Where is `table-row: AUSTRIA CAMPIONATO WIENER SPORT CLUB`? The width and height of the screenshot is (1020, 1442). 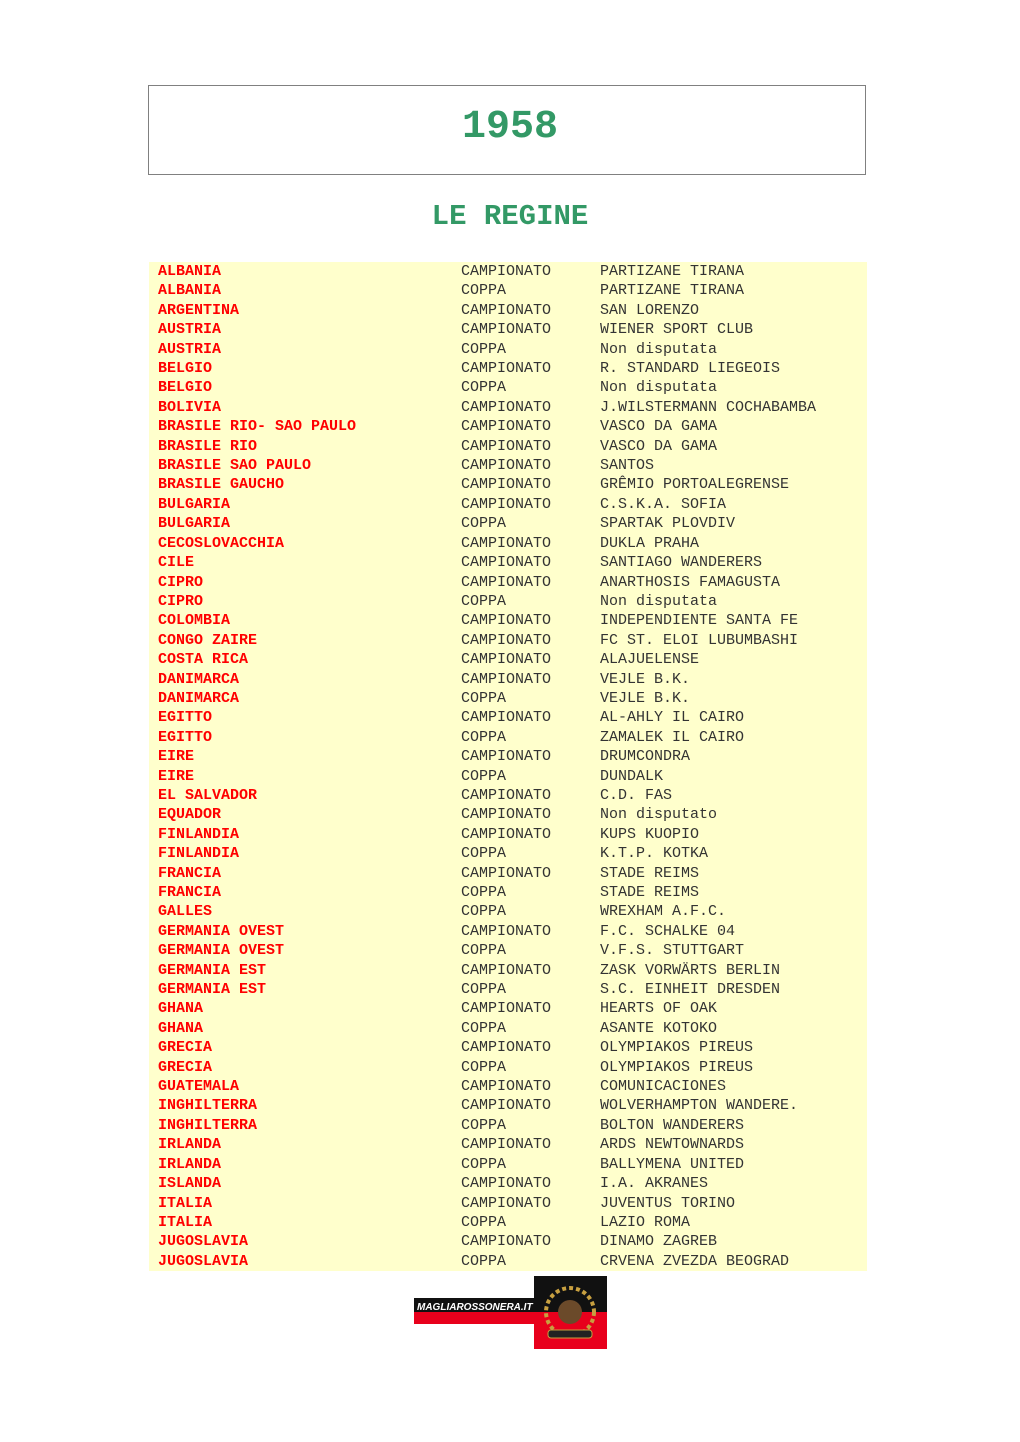 table-row: AUSTRIA CAMPIONATO WIENER SPORT CLUB is located at coordinates (508, 329).